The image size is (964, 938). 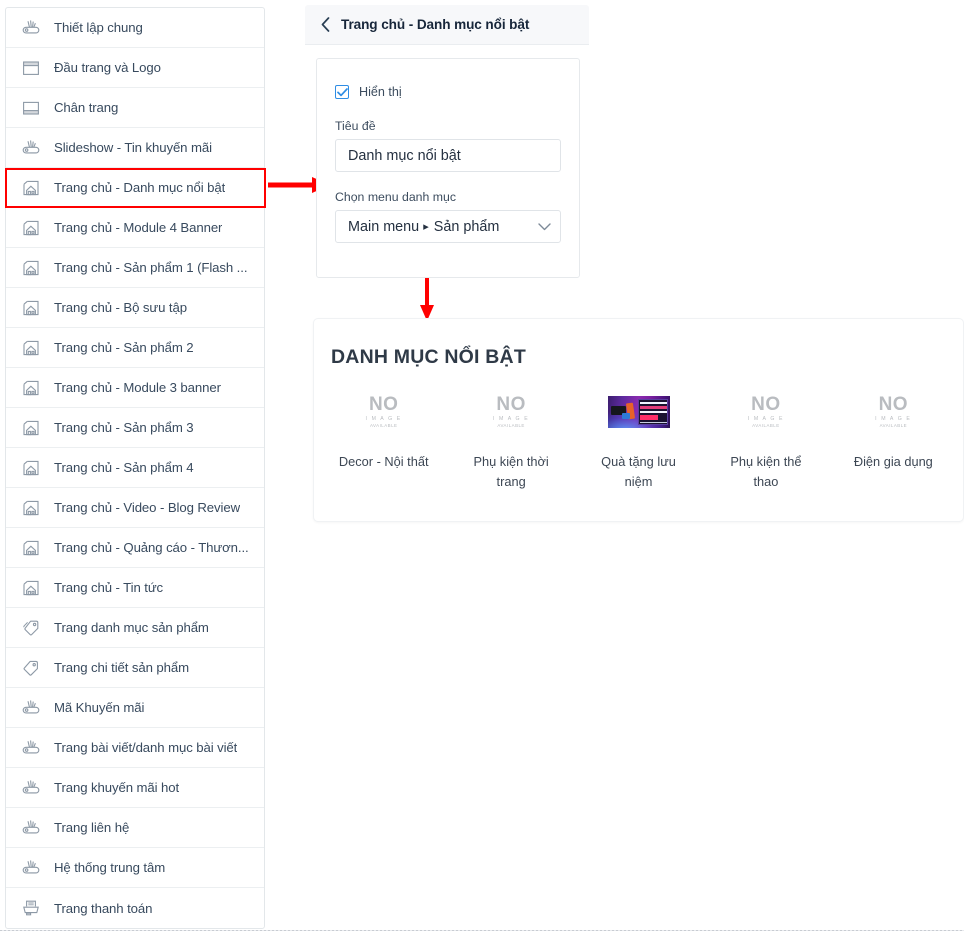 What do you see at coordinates (893, 461) in the screenshot?
I see `category-name: Điện gia dụng` at bounding box center [893, 461].